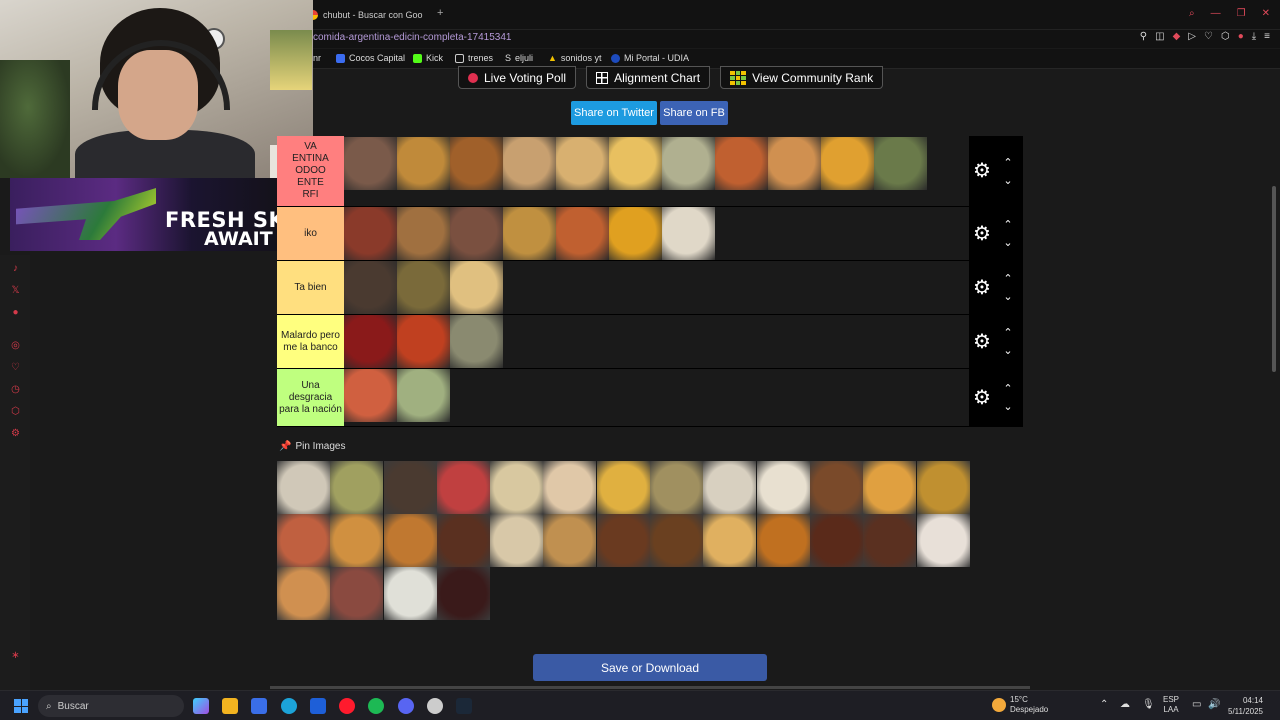  Describe the element at coordinates (369, 15) in the screenshot. I see `browser-tab: chubut - Buscar con Goo` at that location.